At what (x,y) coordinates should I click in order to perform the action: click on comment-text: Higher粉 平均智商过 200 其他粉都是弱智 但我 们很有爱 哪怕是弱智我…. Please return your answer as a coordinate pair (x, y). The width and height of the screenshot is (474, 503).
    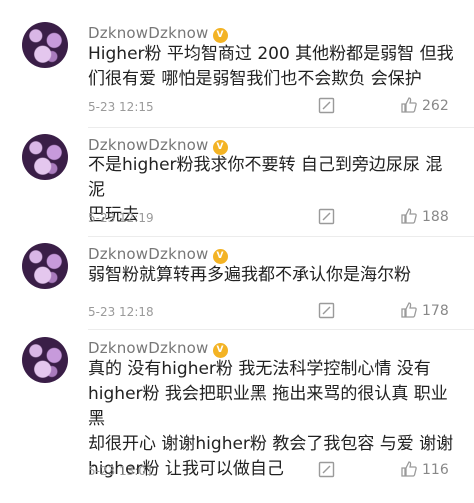
    Looking at the image, I should click on (271, 66).